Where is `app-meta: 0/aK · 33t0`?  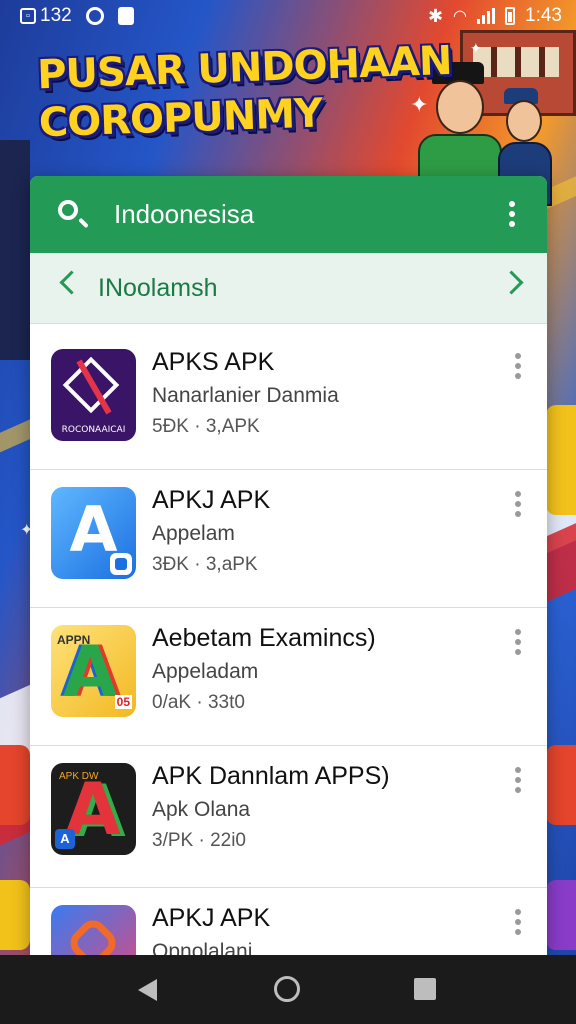
app-meta: 0/aK · 33t0 is located at coordinates (198, 702).